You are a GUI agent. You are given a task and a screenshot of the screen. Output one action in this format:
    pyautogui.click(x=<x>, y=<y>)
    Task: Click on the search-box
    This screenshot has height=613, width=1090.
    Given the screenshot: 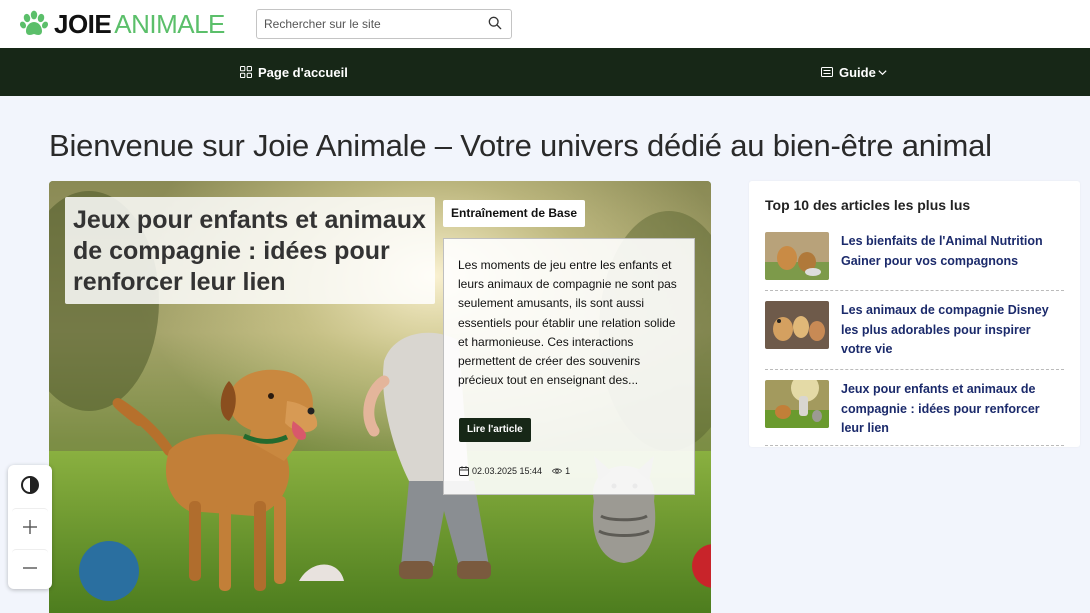 What is the action you would take?
    pyautogui.click(x=384, y=24)
    